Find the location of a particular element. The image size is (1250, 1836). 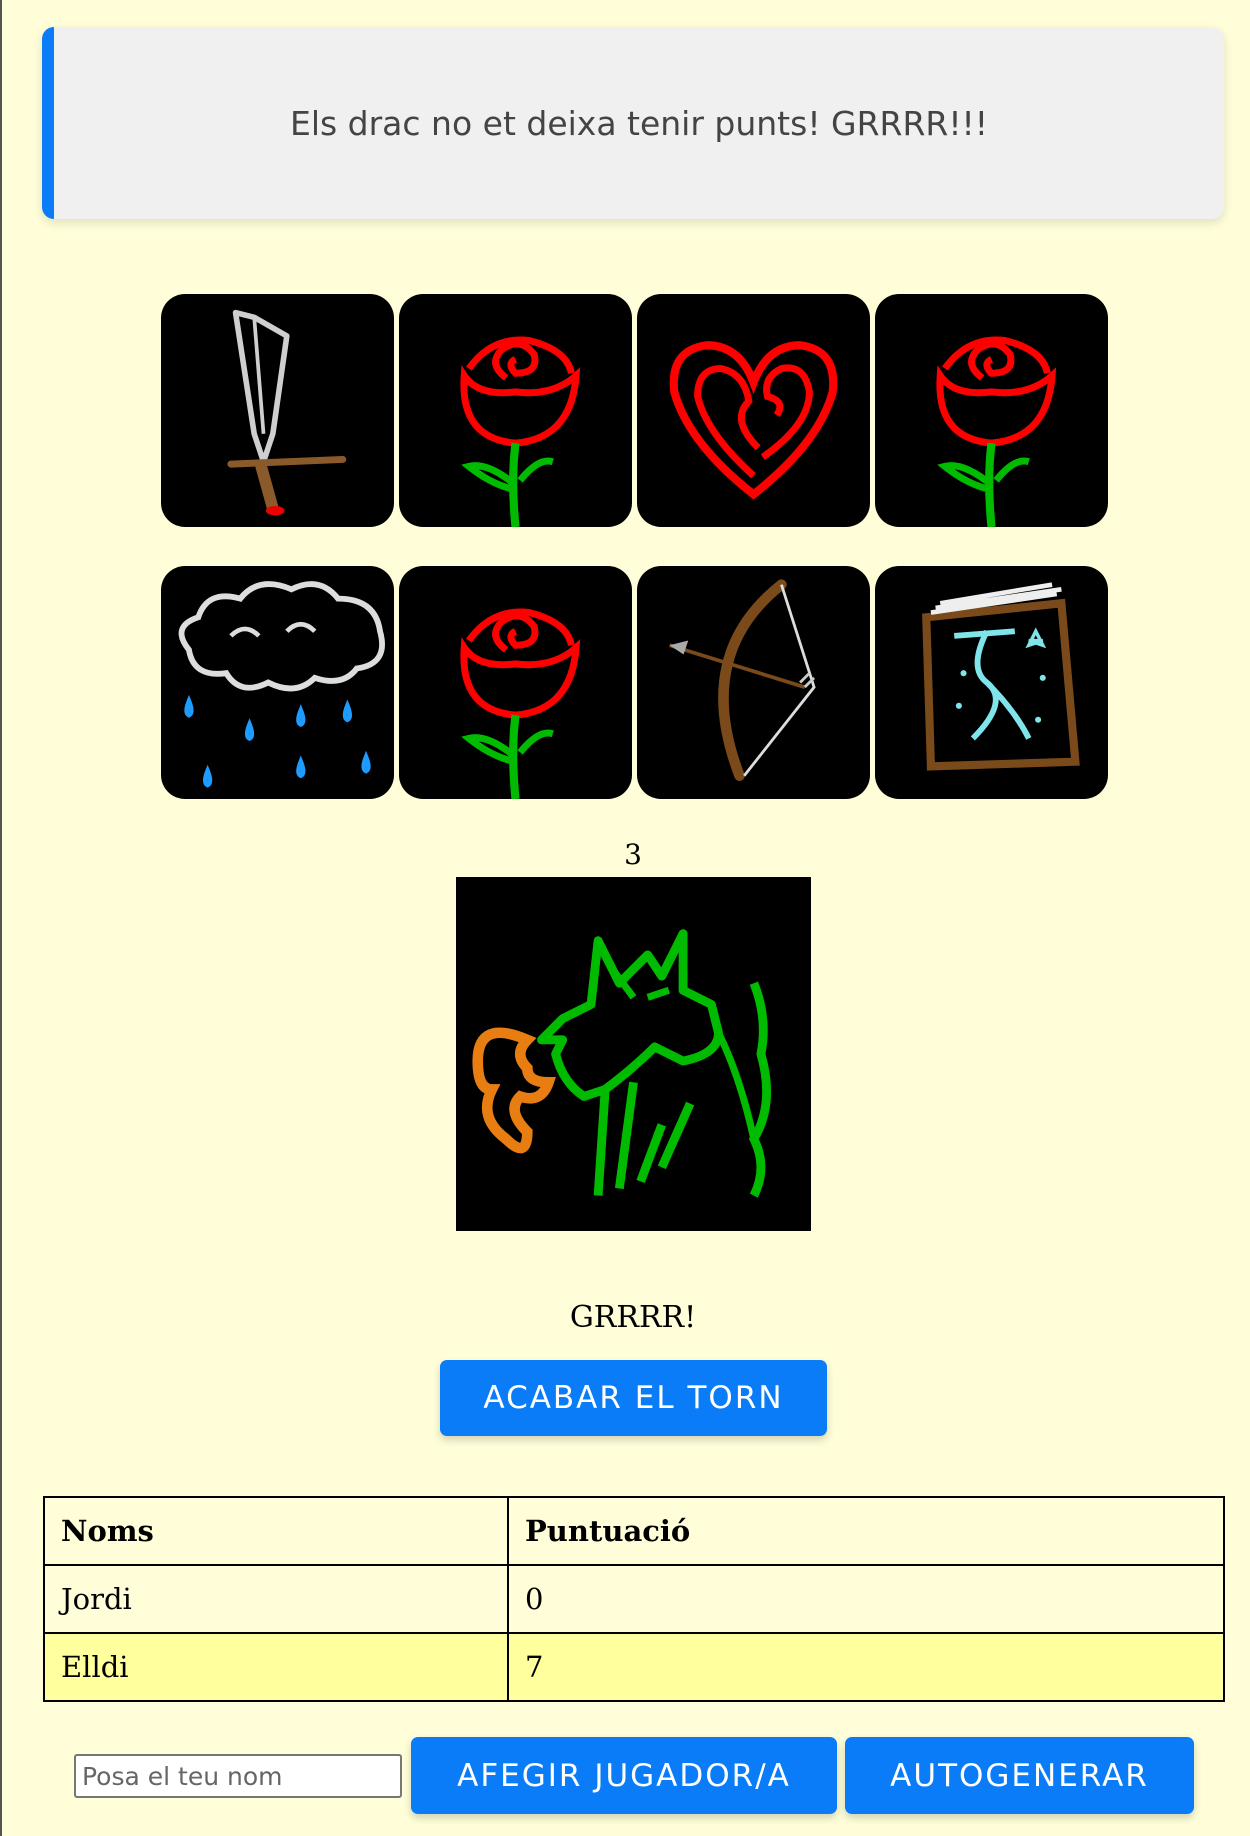

dragon-card is located at coordinates (633, 1054).